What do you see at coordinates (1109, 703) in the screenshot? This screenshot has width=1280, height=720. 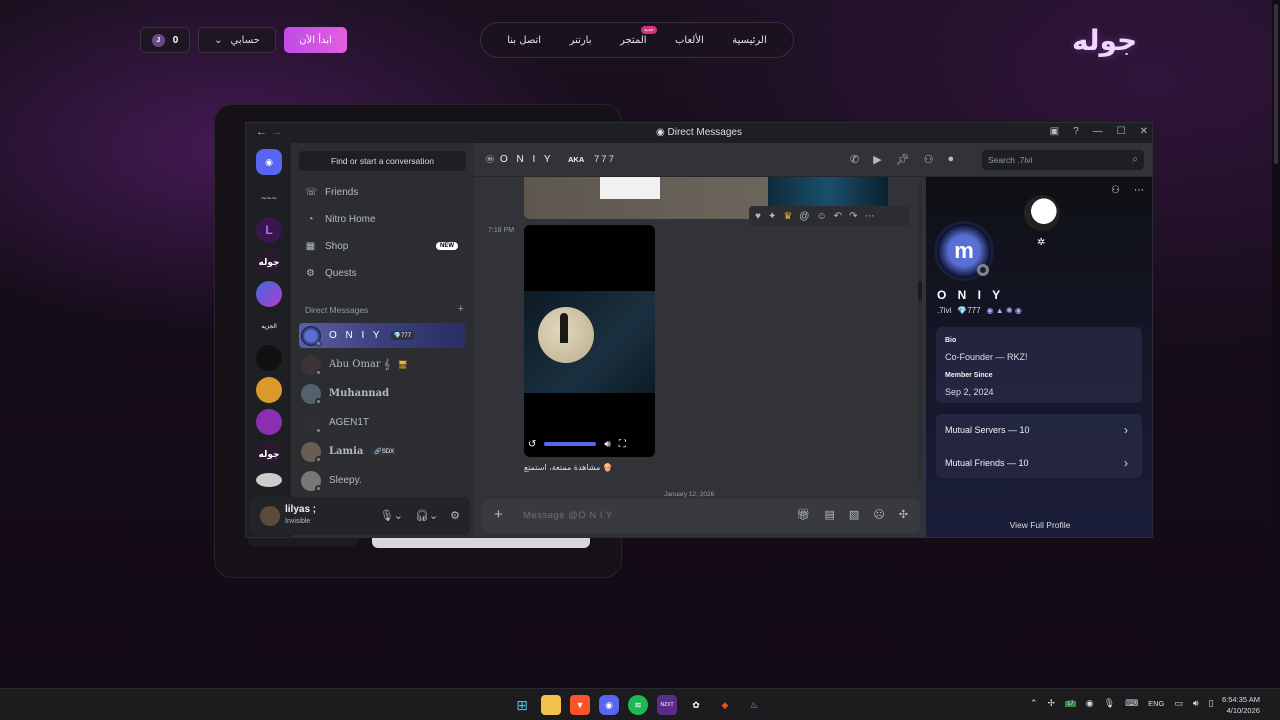 I see `mic-tray-icon: 🎙︎` at bounding box center [1109, 703].